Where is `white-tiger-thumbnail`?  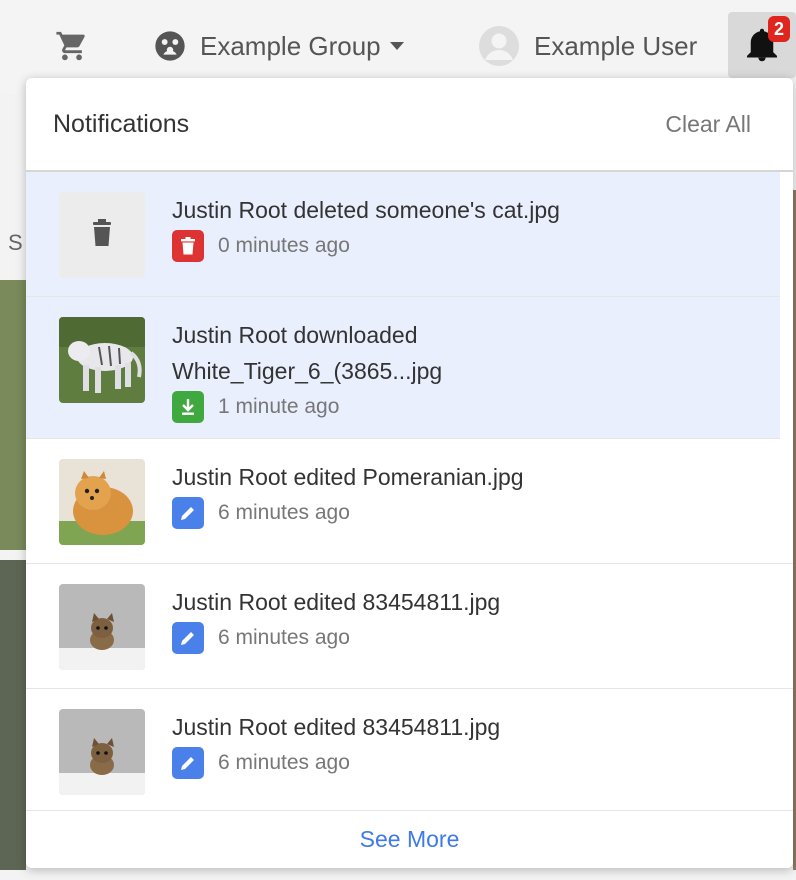
white-tiger-thumbnail is located at coordinates (102, 360).